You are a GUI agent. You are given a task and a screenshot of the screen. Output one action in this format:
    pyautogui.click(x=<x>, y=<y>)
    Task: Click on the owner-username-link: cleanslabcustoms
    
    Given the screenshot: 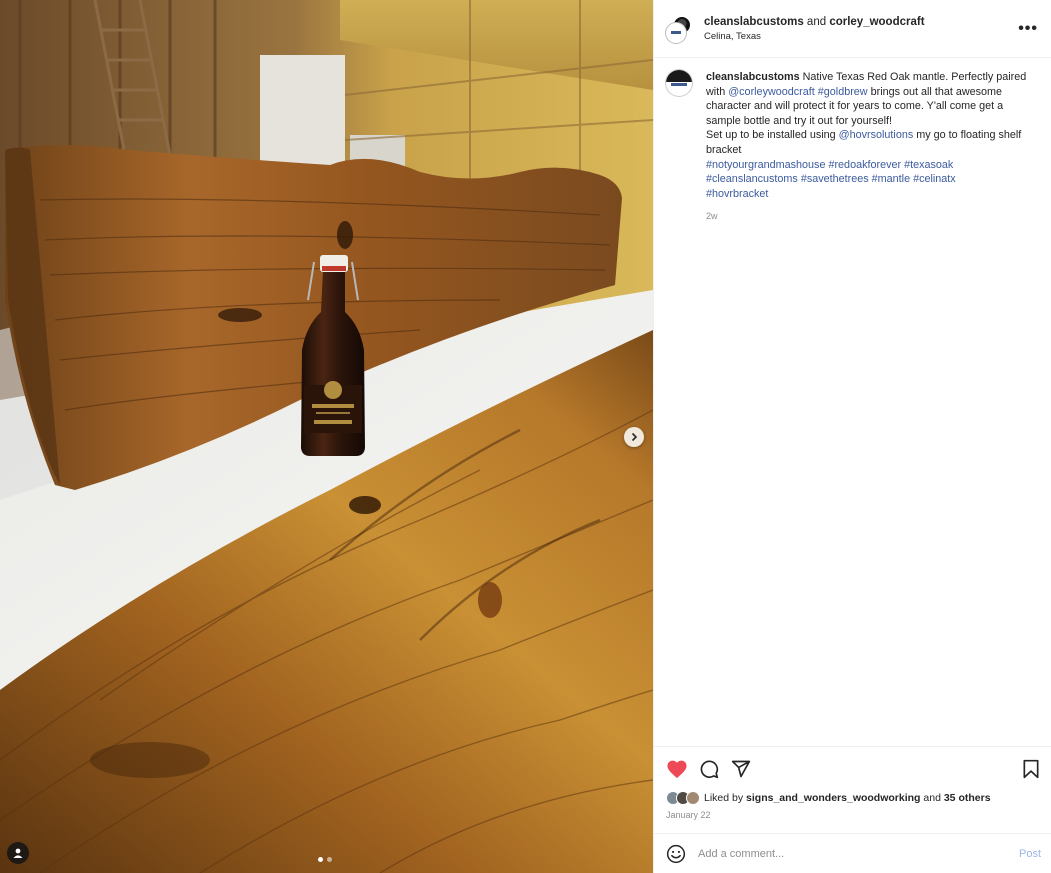 What is the action you would take?
    pyautogui.click(x=754, y=22)
    